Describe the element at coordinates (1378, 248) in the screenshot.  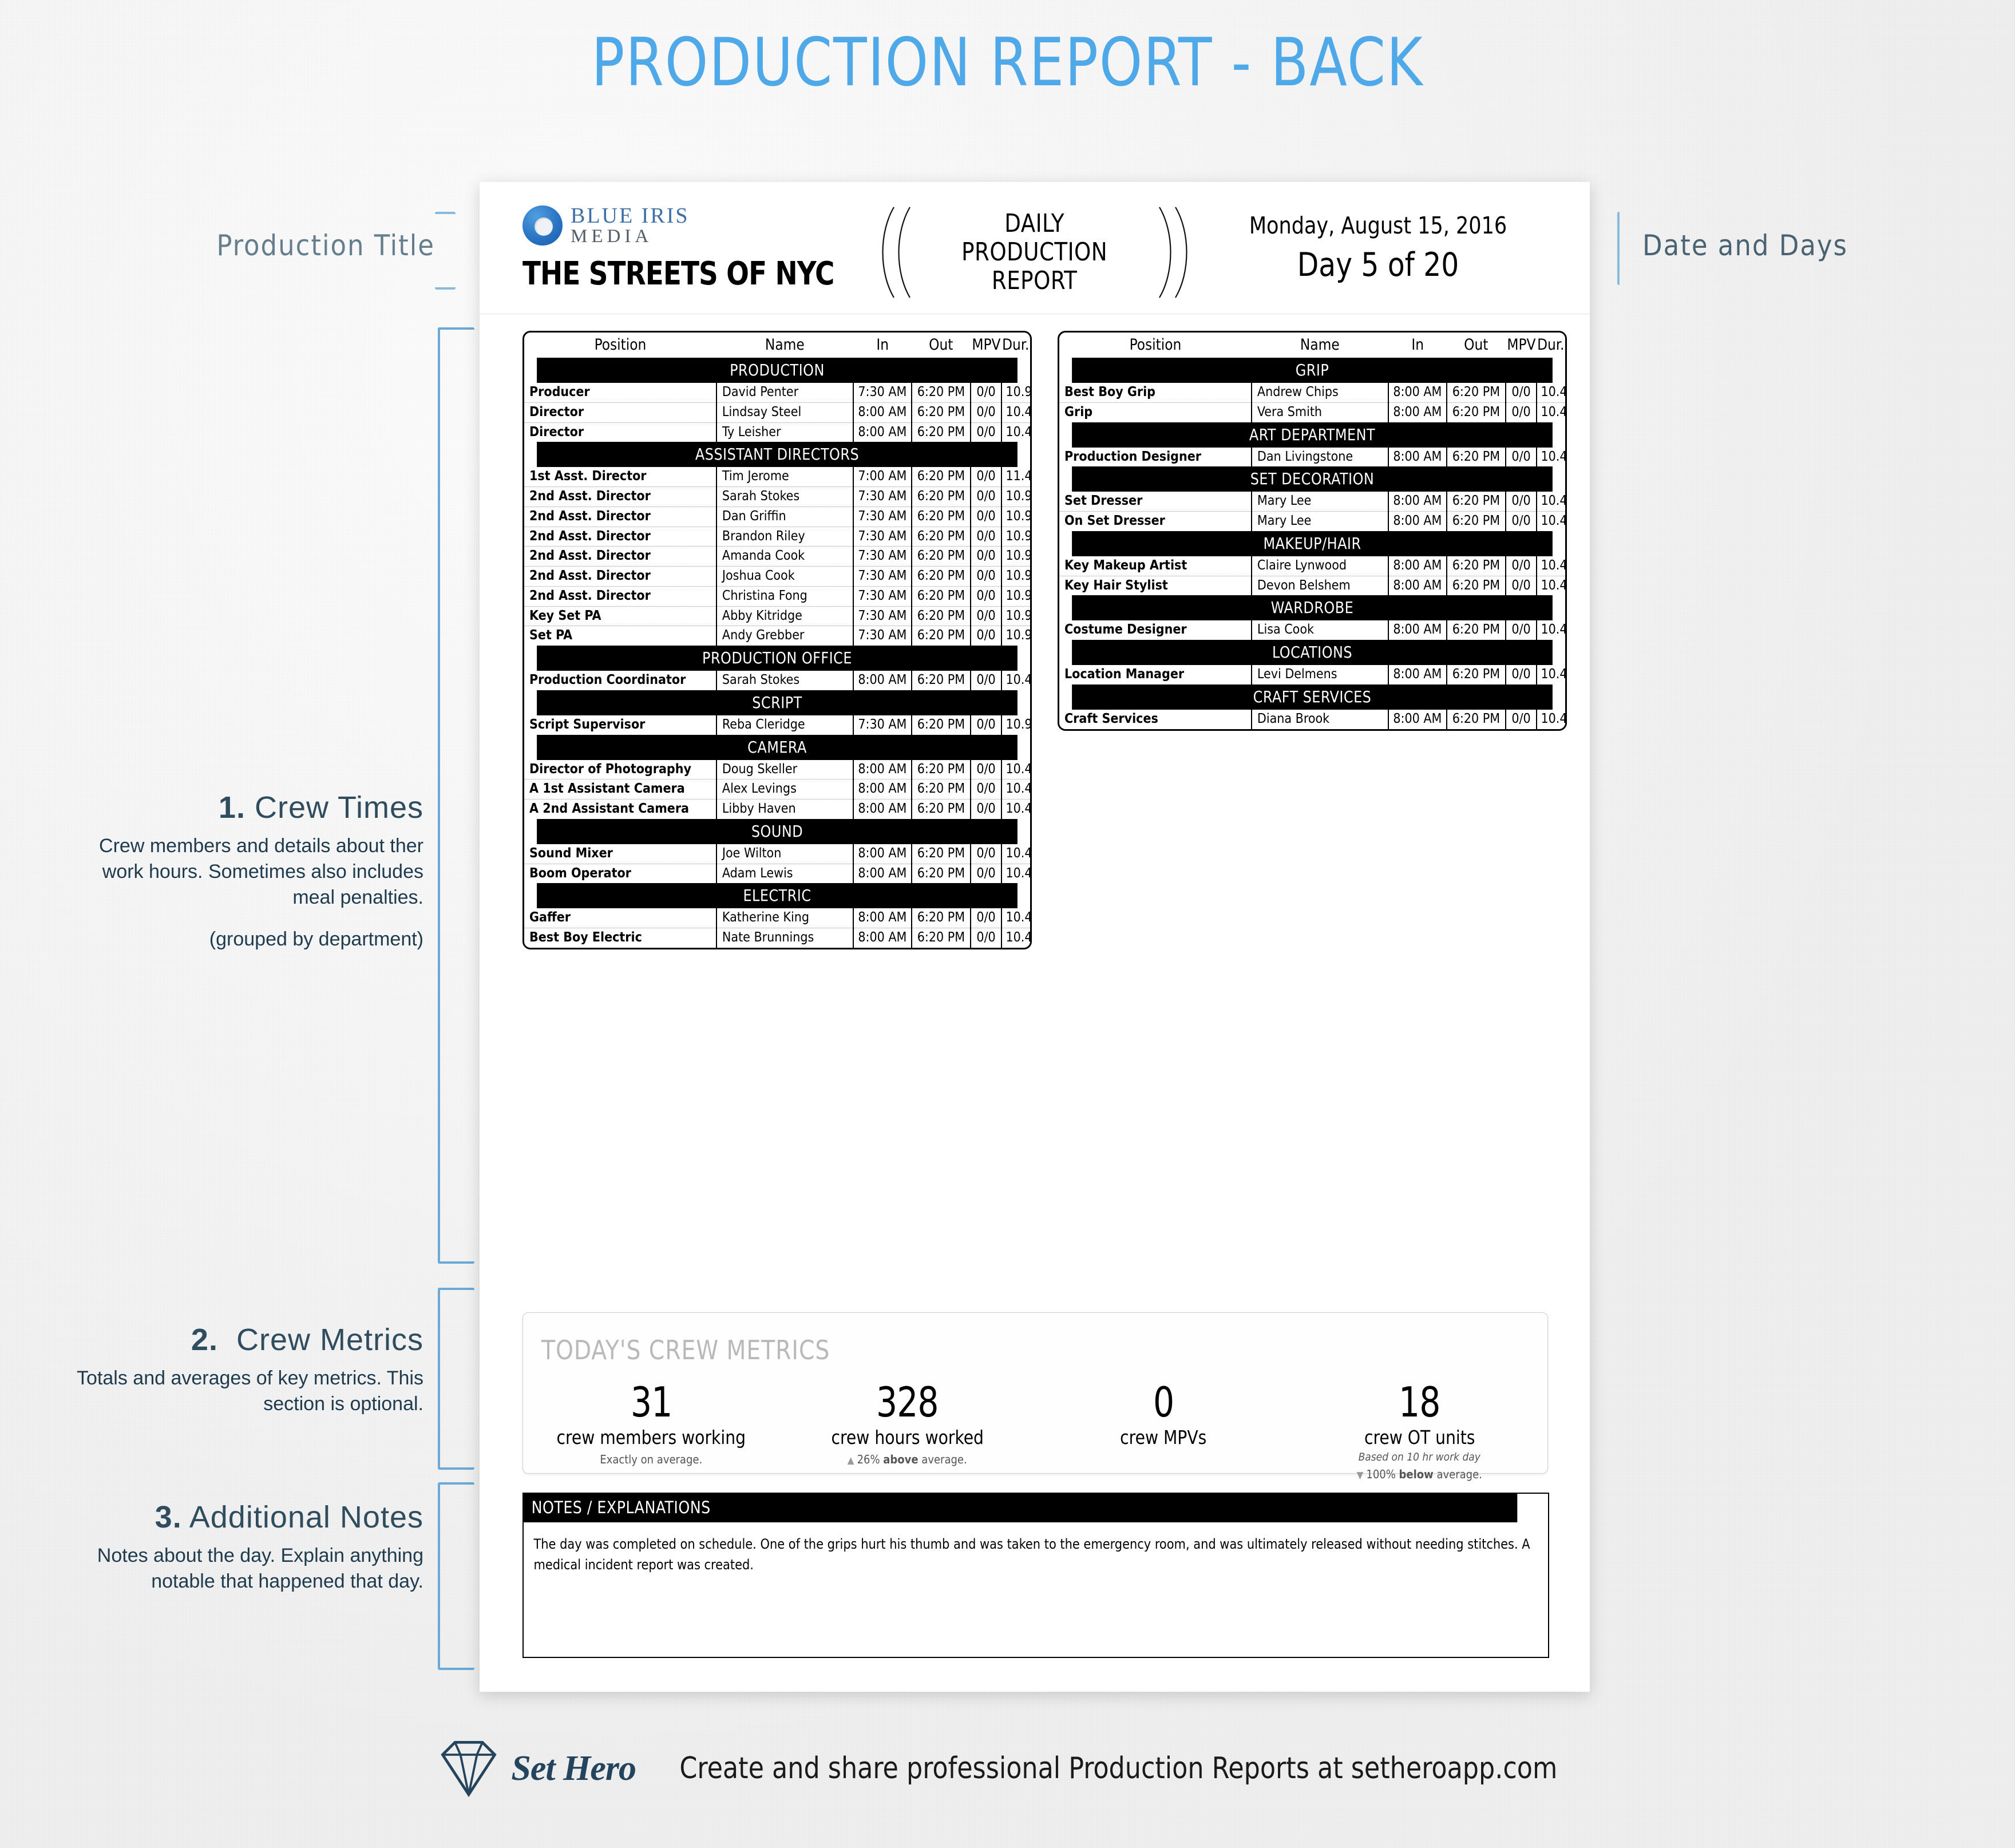
I see `report-date-block: Monday, August 15, 2016 Day 5 of 20` at that location.